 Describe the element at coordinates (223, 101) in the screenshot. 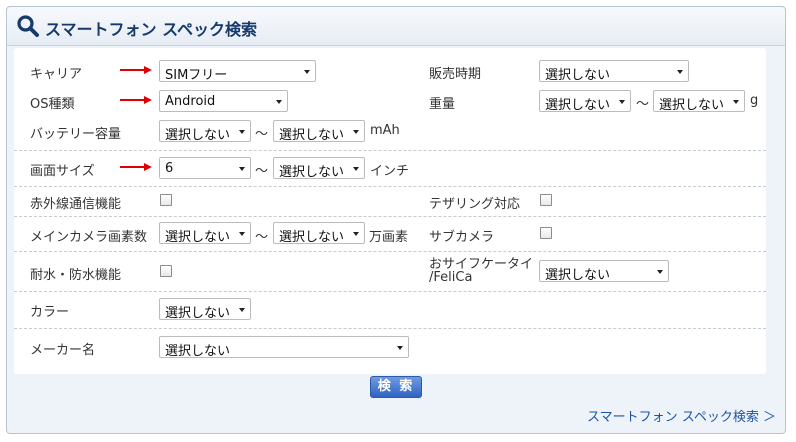

I see `os-select: Android` at that location.